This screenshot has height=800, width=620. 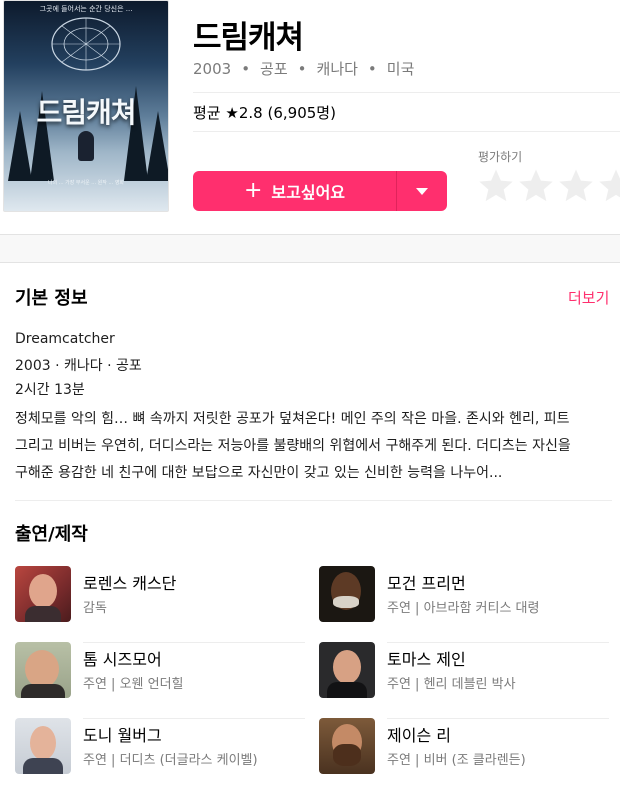 What do you see at coordinates (133, 684) in the screenshot?
I see `person-role: 주연 | 오웬 언더힐` at bounding box center [133, 684].